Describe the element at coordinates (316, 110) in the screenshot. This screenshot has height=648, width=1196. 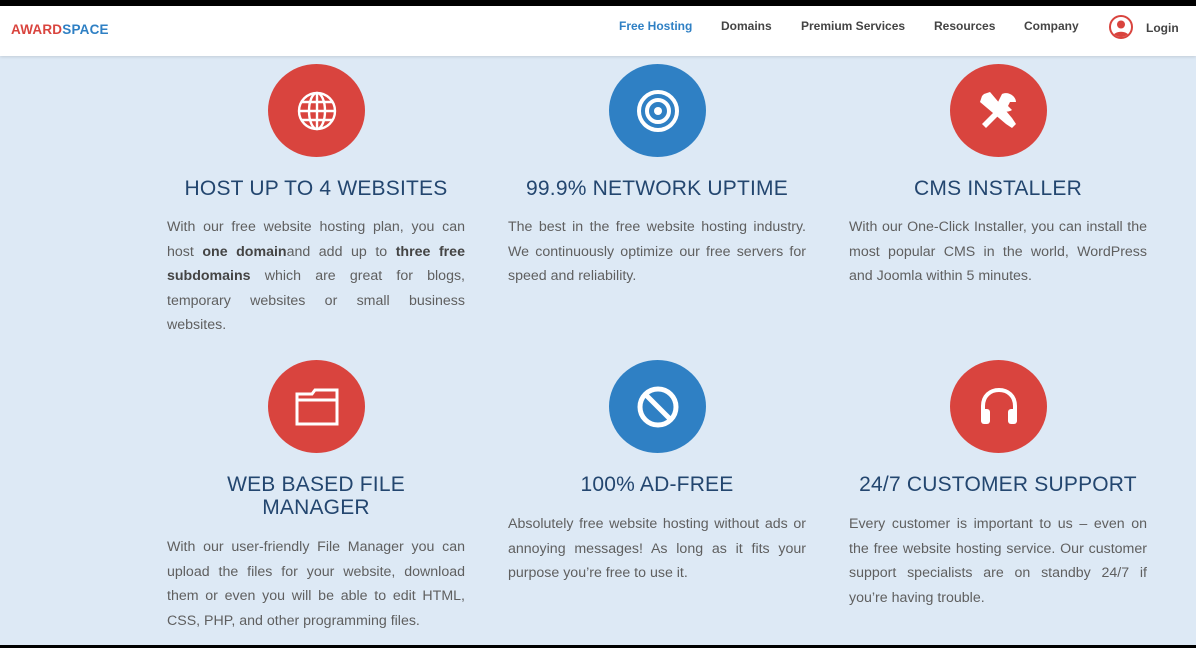
I see `globe-icon` at that location.